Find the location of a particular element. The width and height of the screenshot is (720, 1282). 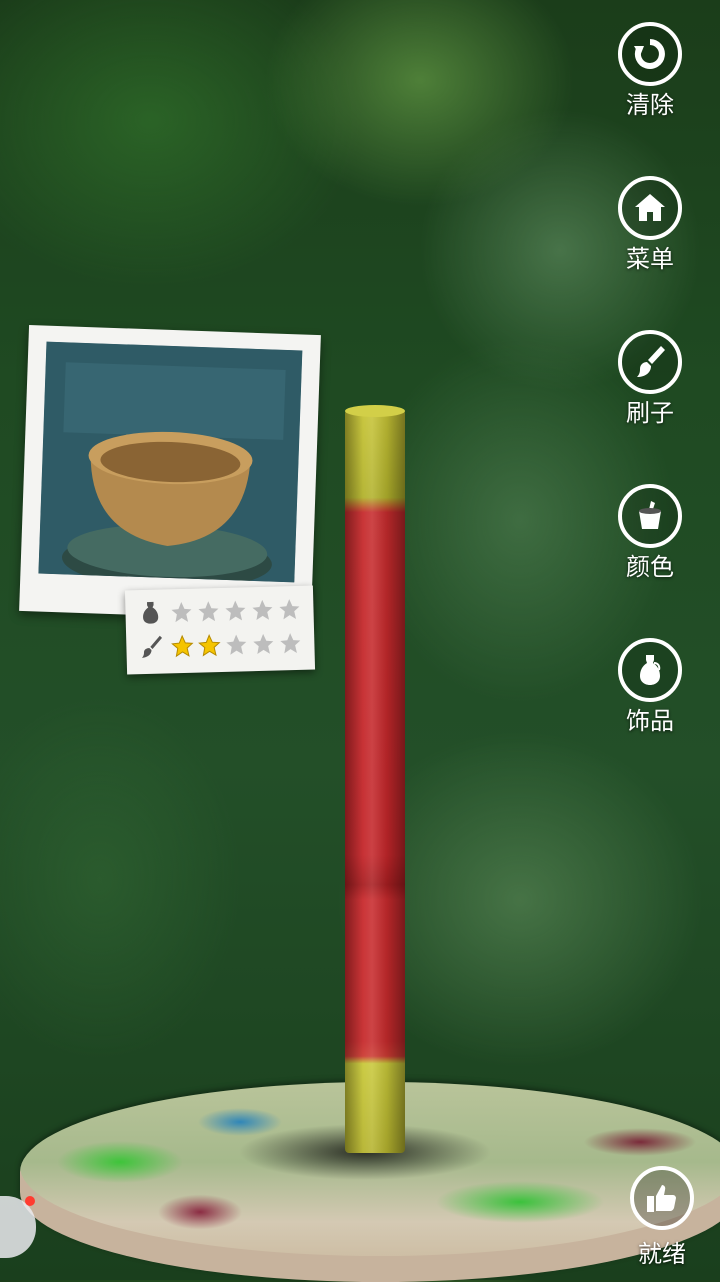

clay-piece-top is located at coordinates (375, 411).